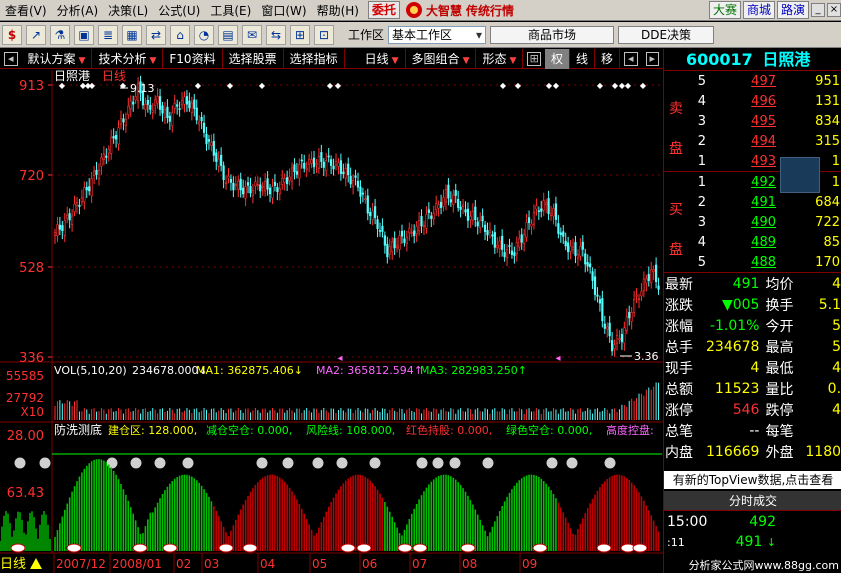 The image size is (841, 573). Describe the element at coordinates (666, 34) in the screenshot. I see `tab-dde: DDE决策` at that location.